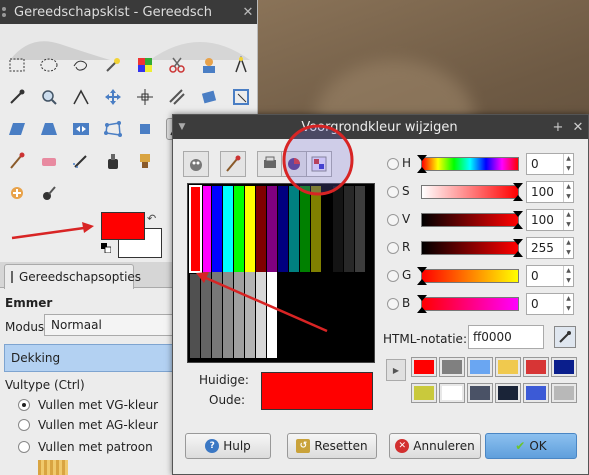  Describe the element at coordinates (468, 164) in the screenshot. I see `channel-h-slider` at that location.